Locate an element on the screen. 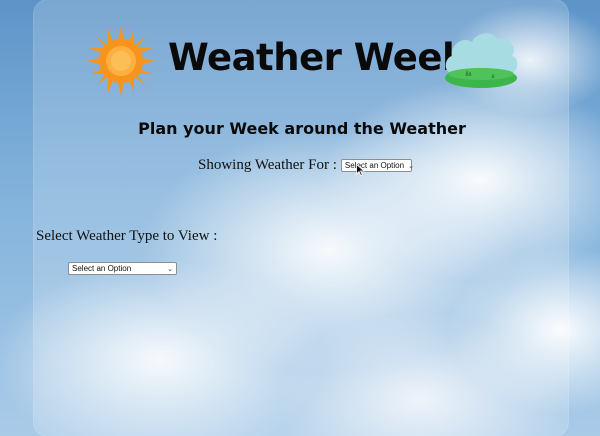 Image resolution: width=600 pixels, height=436 pixels. sun-icon is located at coordinates (121, 61).